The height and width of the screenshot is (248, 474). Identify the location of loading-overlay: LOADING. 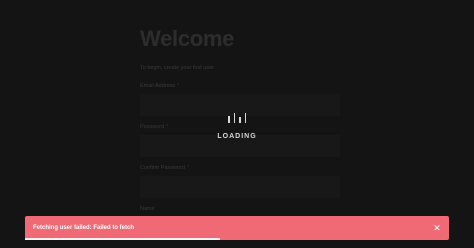
(237, 125).